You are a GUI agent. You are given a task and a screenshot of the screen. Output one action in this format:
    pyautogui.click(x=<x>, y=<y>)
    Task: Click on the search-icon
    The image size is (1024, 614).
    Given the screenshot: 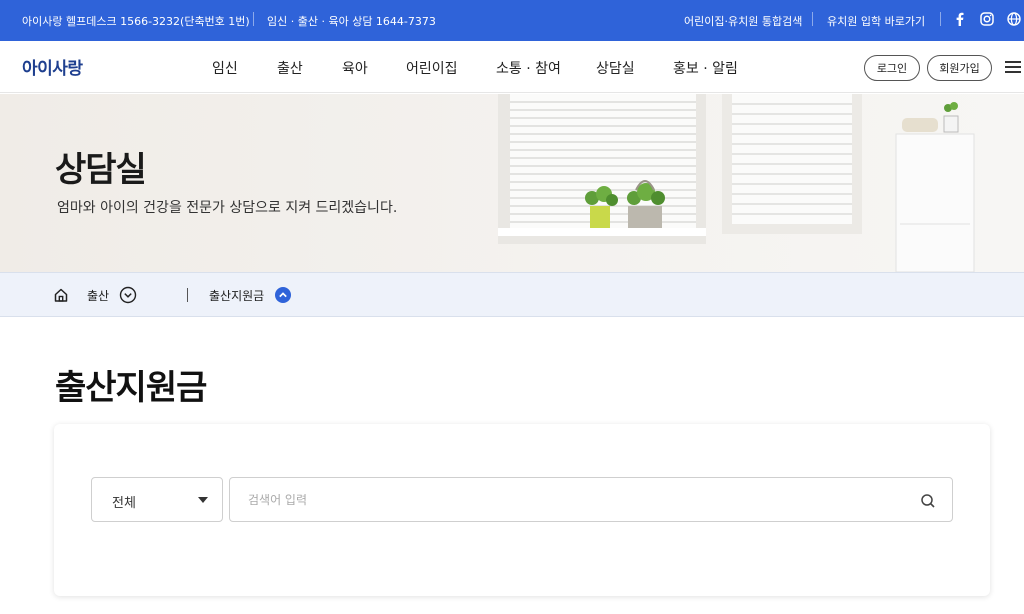 What is the action you would take?
    pyautogui.click(x=928, y=501)
    